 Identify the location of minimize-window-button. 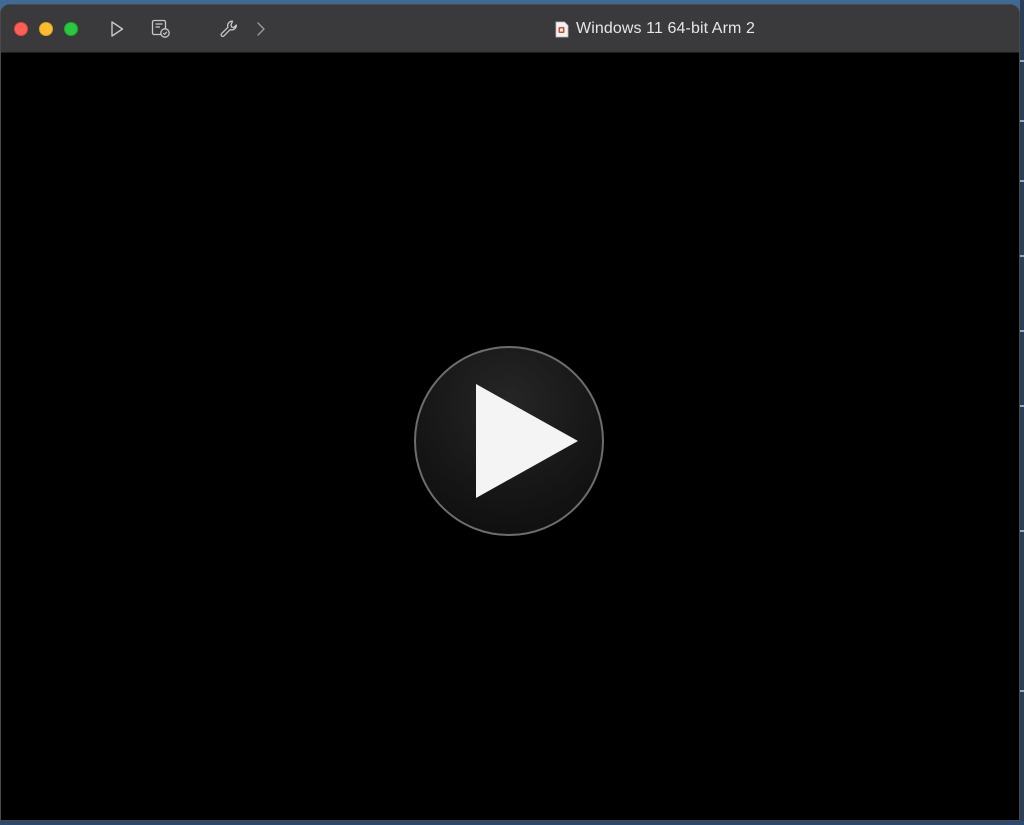
(46, 29).